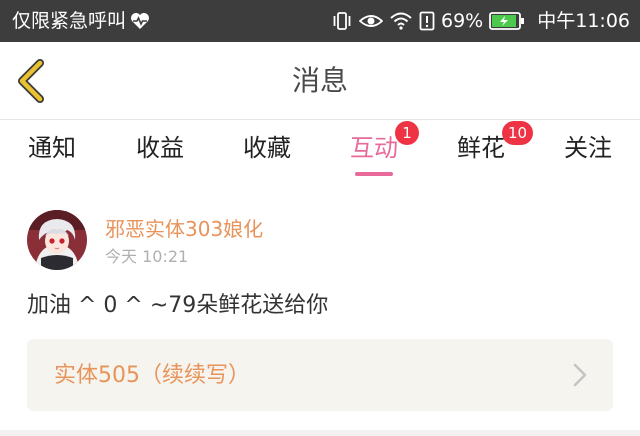 The height and width of the screenshot is (436, 640). Describe the element at coordinates (152, 375) in the screenshot. I see `referenced-work-title: 实体505（续续写）` at that location.